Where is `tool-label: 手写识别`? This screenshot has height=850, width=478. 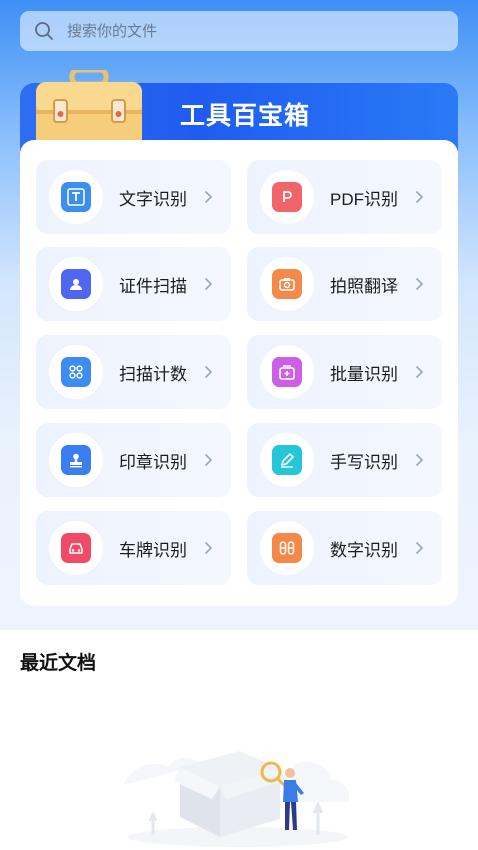 tool-label: 手写识别 is located at coordinates (364, 462).